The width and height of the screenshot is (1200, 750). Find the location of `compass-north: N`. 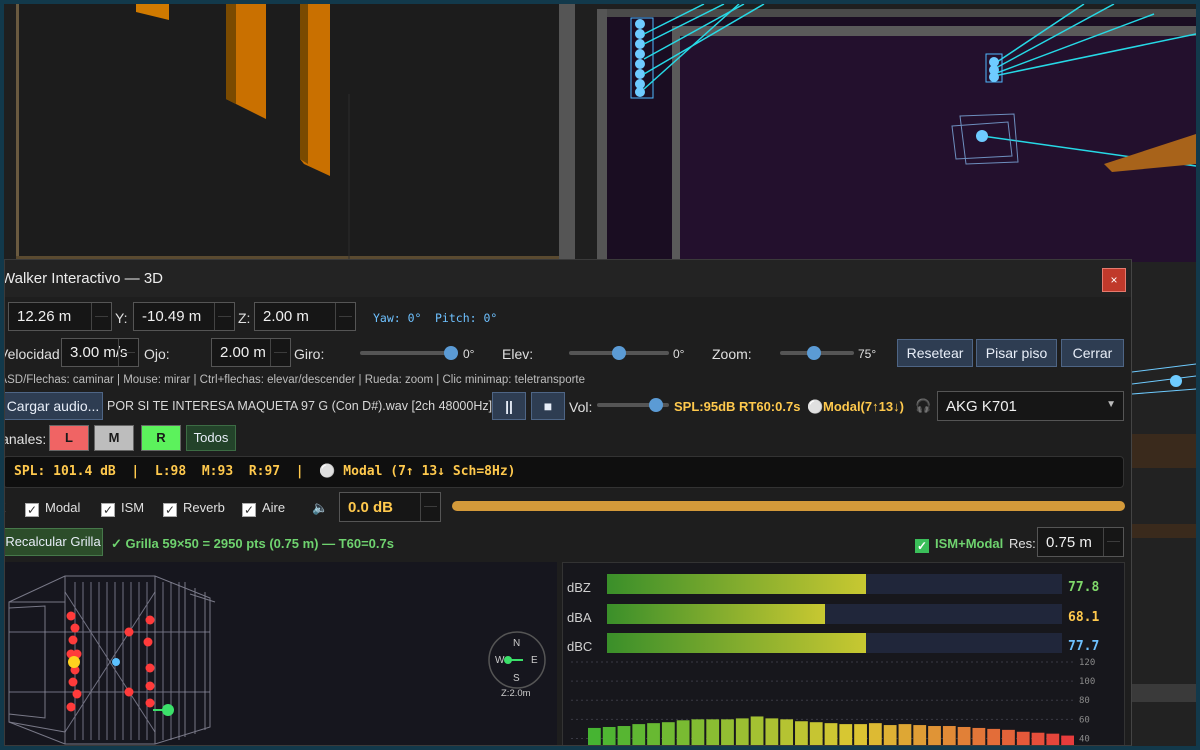

compass-north: N is located at coordinates (517, 643).